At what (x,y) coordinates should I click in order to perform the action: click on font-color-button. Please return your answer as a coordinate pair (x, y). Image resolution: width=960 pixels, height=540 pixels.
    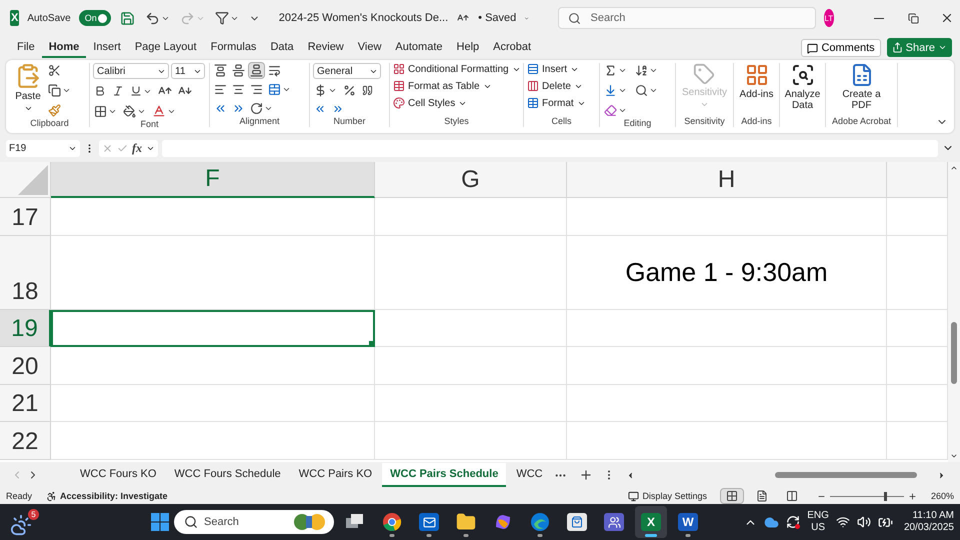
    Looking at the image, I should click on (164, 111).